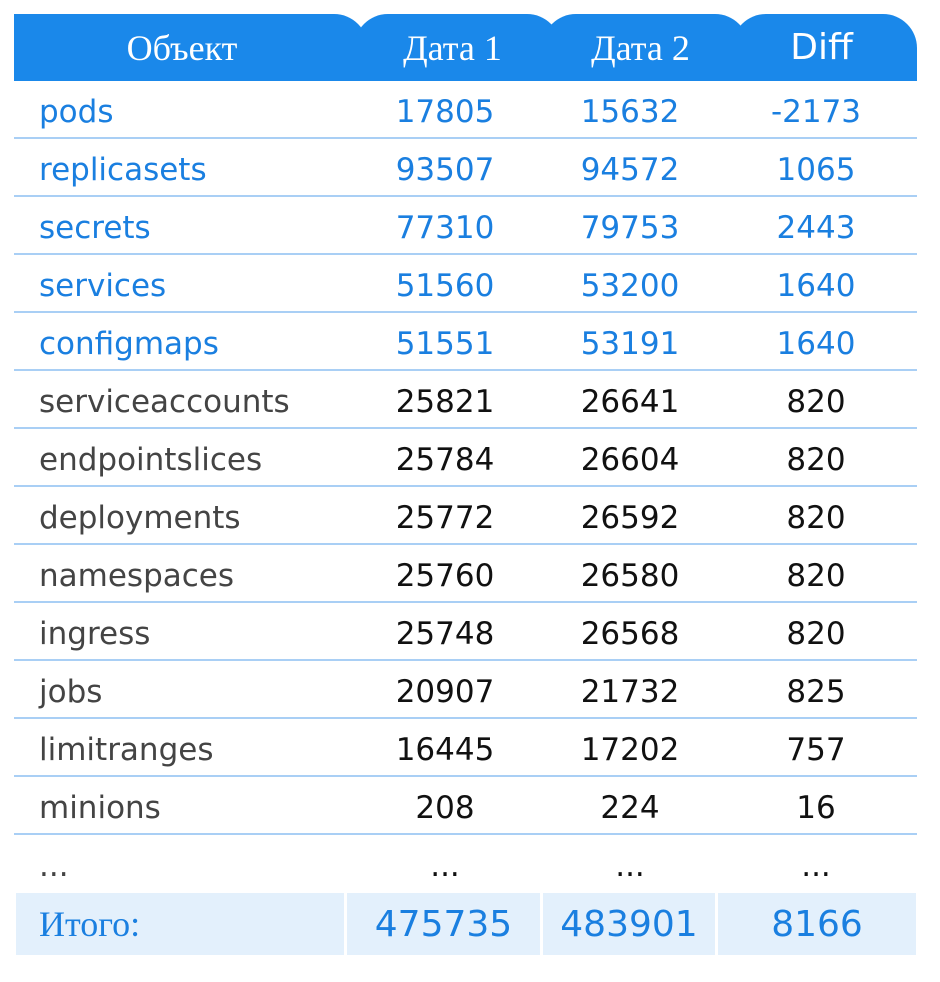  I want to click on column-header-object: Объект, so click(191, 47).